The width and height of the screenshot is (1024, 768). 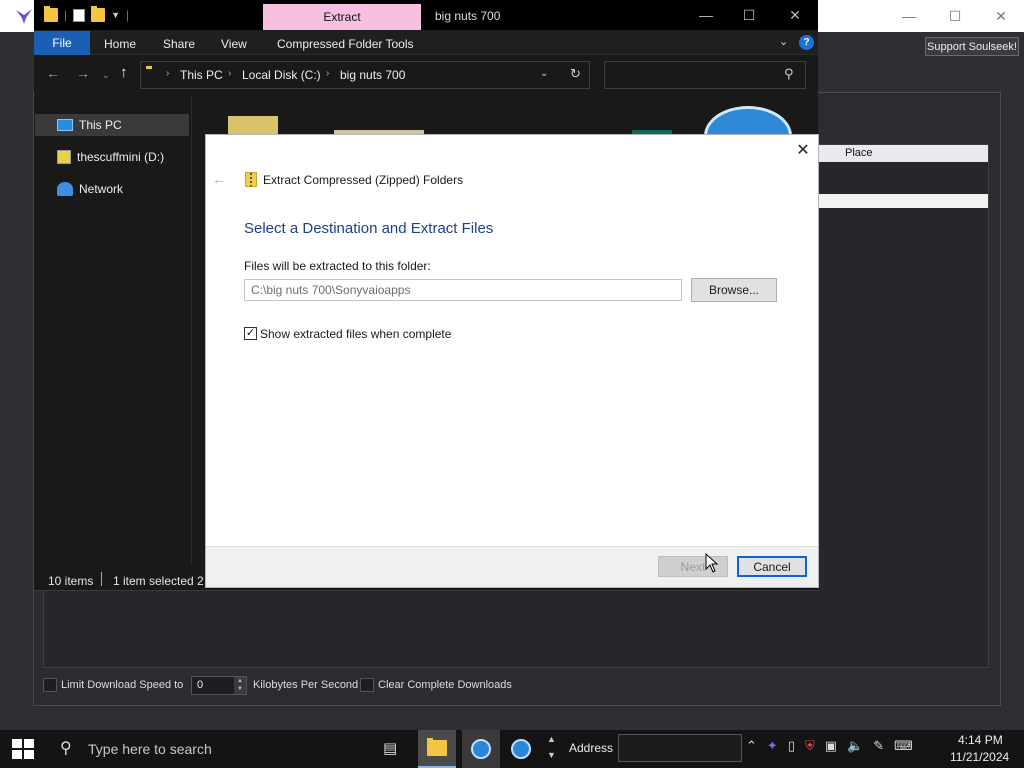 I want to click on explorer-close-button: ✕, so click(x=795, y=15).